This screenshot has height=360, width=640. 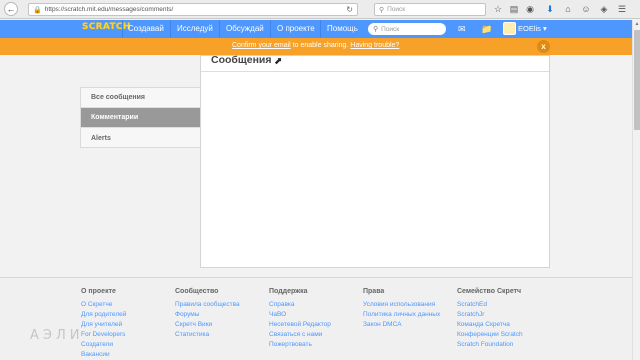 What do you see at coordinates (430, 9) in the screenshot?
I see `browser-search-input: ⚲ Поиск` at bounding box center [430, 9].